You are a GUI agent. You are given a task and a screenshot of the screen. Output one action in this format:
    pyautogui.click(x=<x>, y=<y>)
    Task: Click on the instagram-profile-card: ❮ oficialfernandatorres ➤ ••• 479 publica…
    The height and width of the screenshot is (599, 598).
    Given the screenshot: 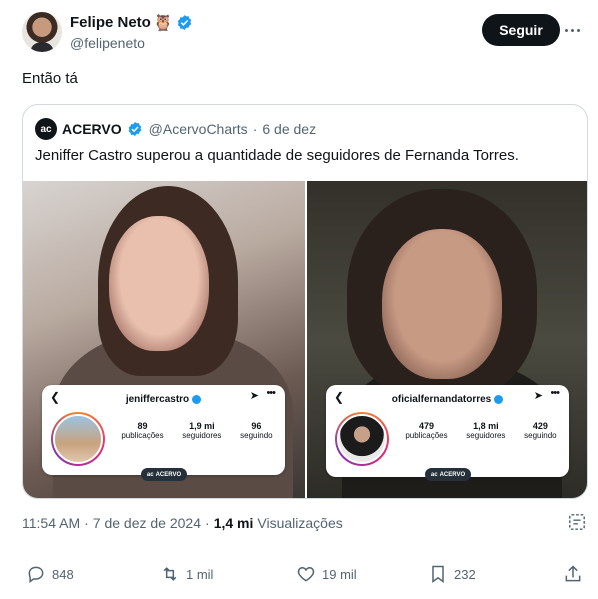 What is the action you would take?
    pyautogui.click(x=447, y=431)
    